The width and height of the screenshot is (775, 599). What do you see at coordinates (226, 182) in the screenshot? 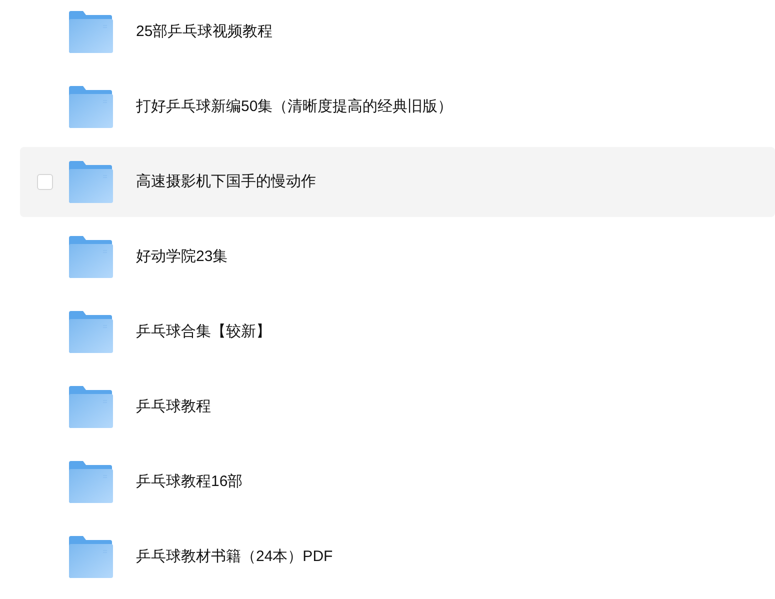
I see `folder-name: 高速摄影机下国手的慢动作` at bounding box center [226, 182].